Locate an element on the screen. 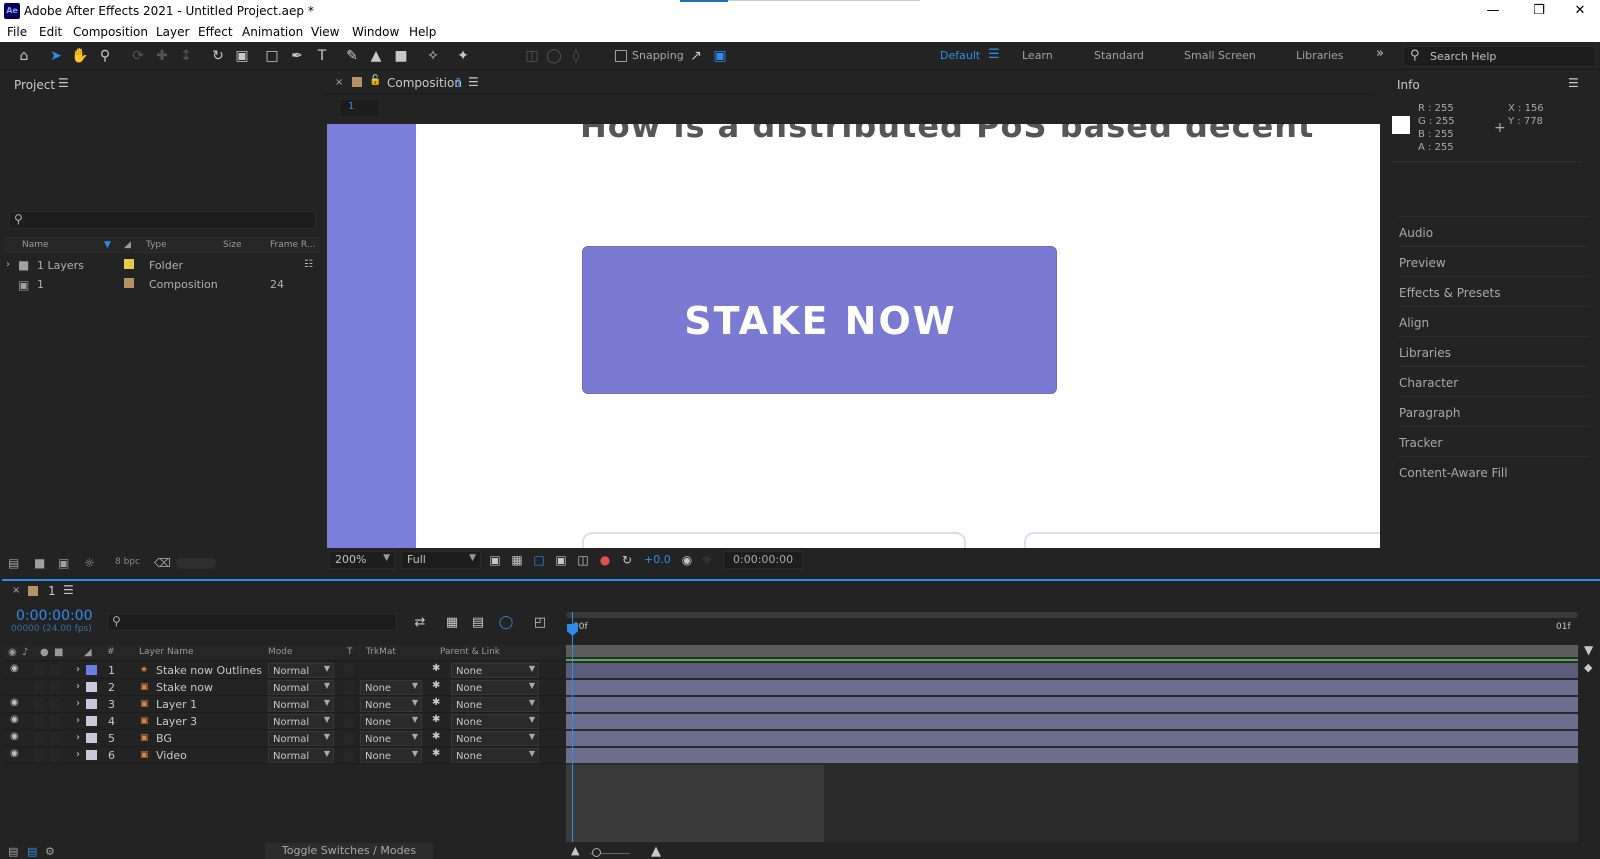  composition-tab-number: 1 is located at coordinates (459, 83).